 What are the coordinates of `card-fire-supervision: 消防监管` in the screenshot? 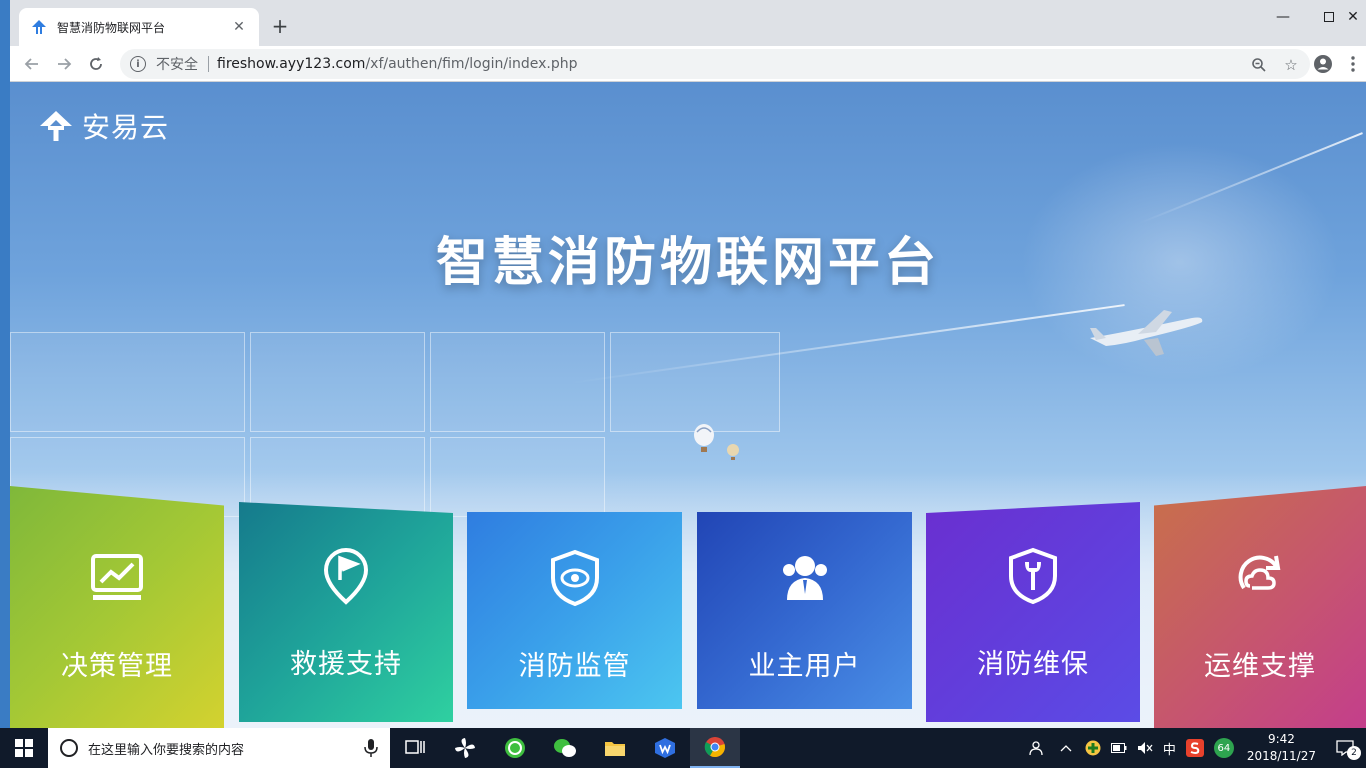 It's located at (574, 610).